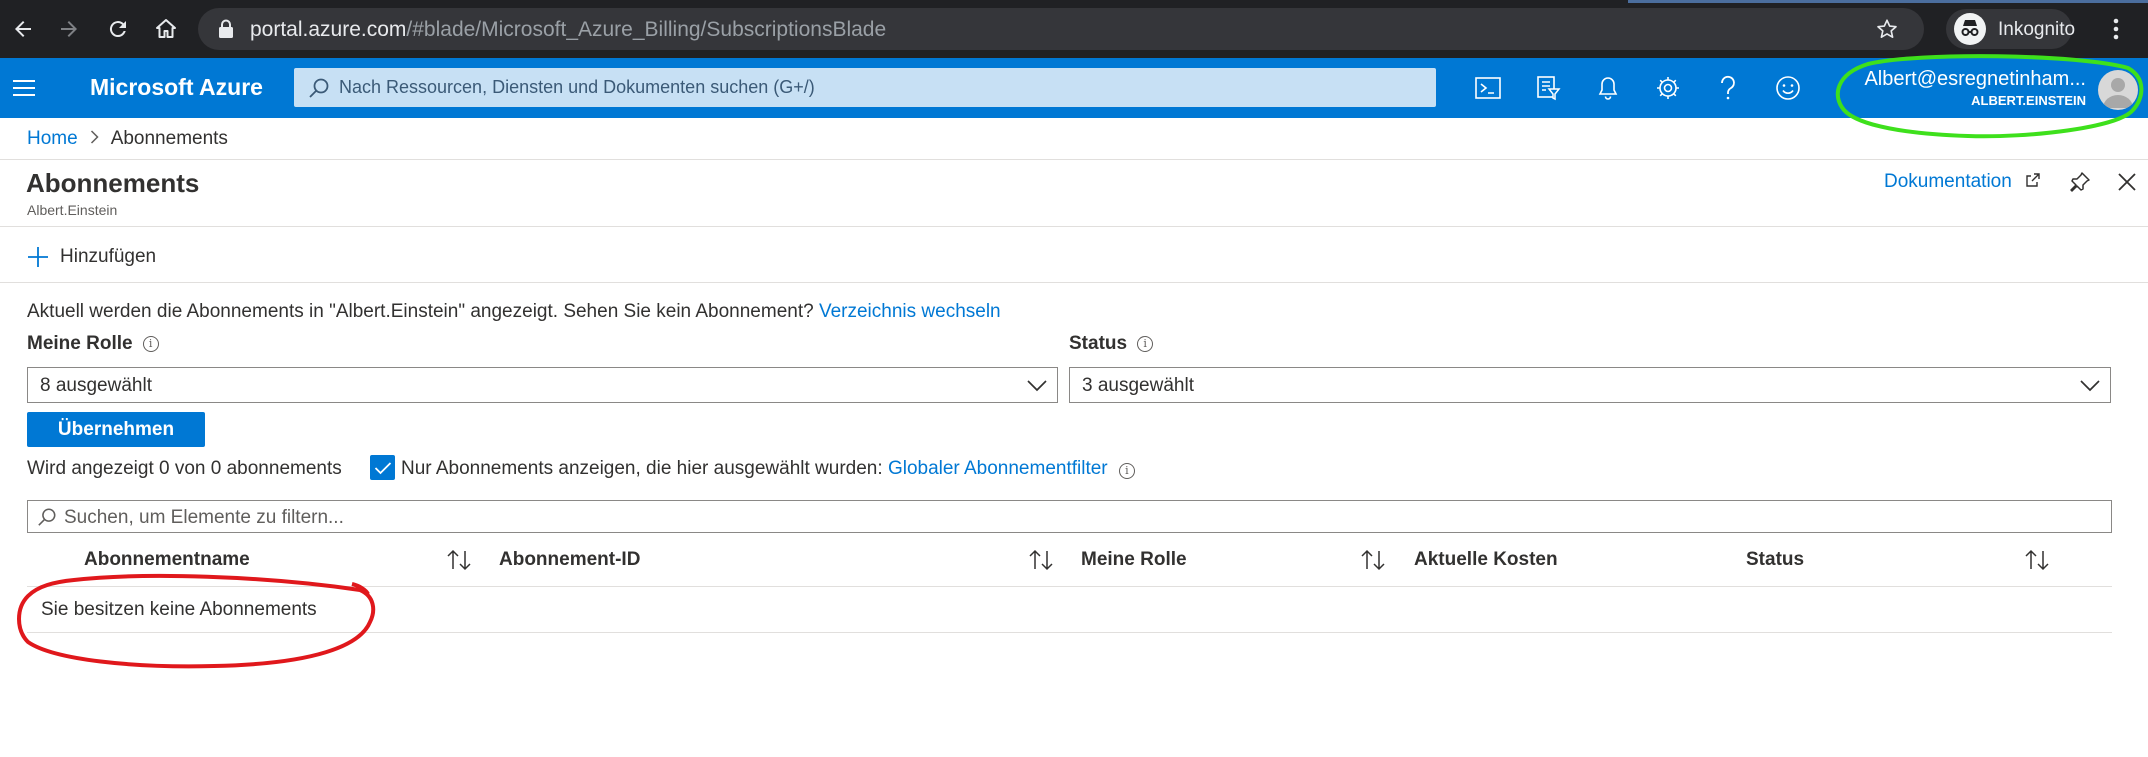 This screenshot has width=2148, height=757. What do you see at coordinates (1888, 1) in the screenshot?
I see `tab-strip-edge` at bounding box center [1888, 1].